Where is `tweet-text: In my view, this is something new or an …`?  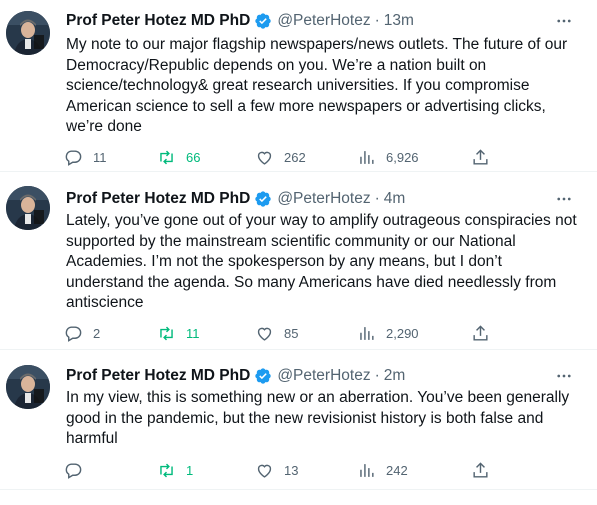
tweet-text: In my view, this is something new or an … is located at coordinates (318, 418).